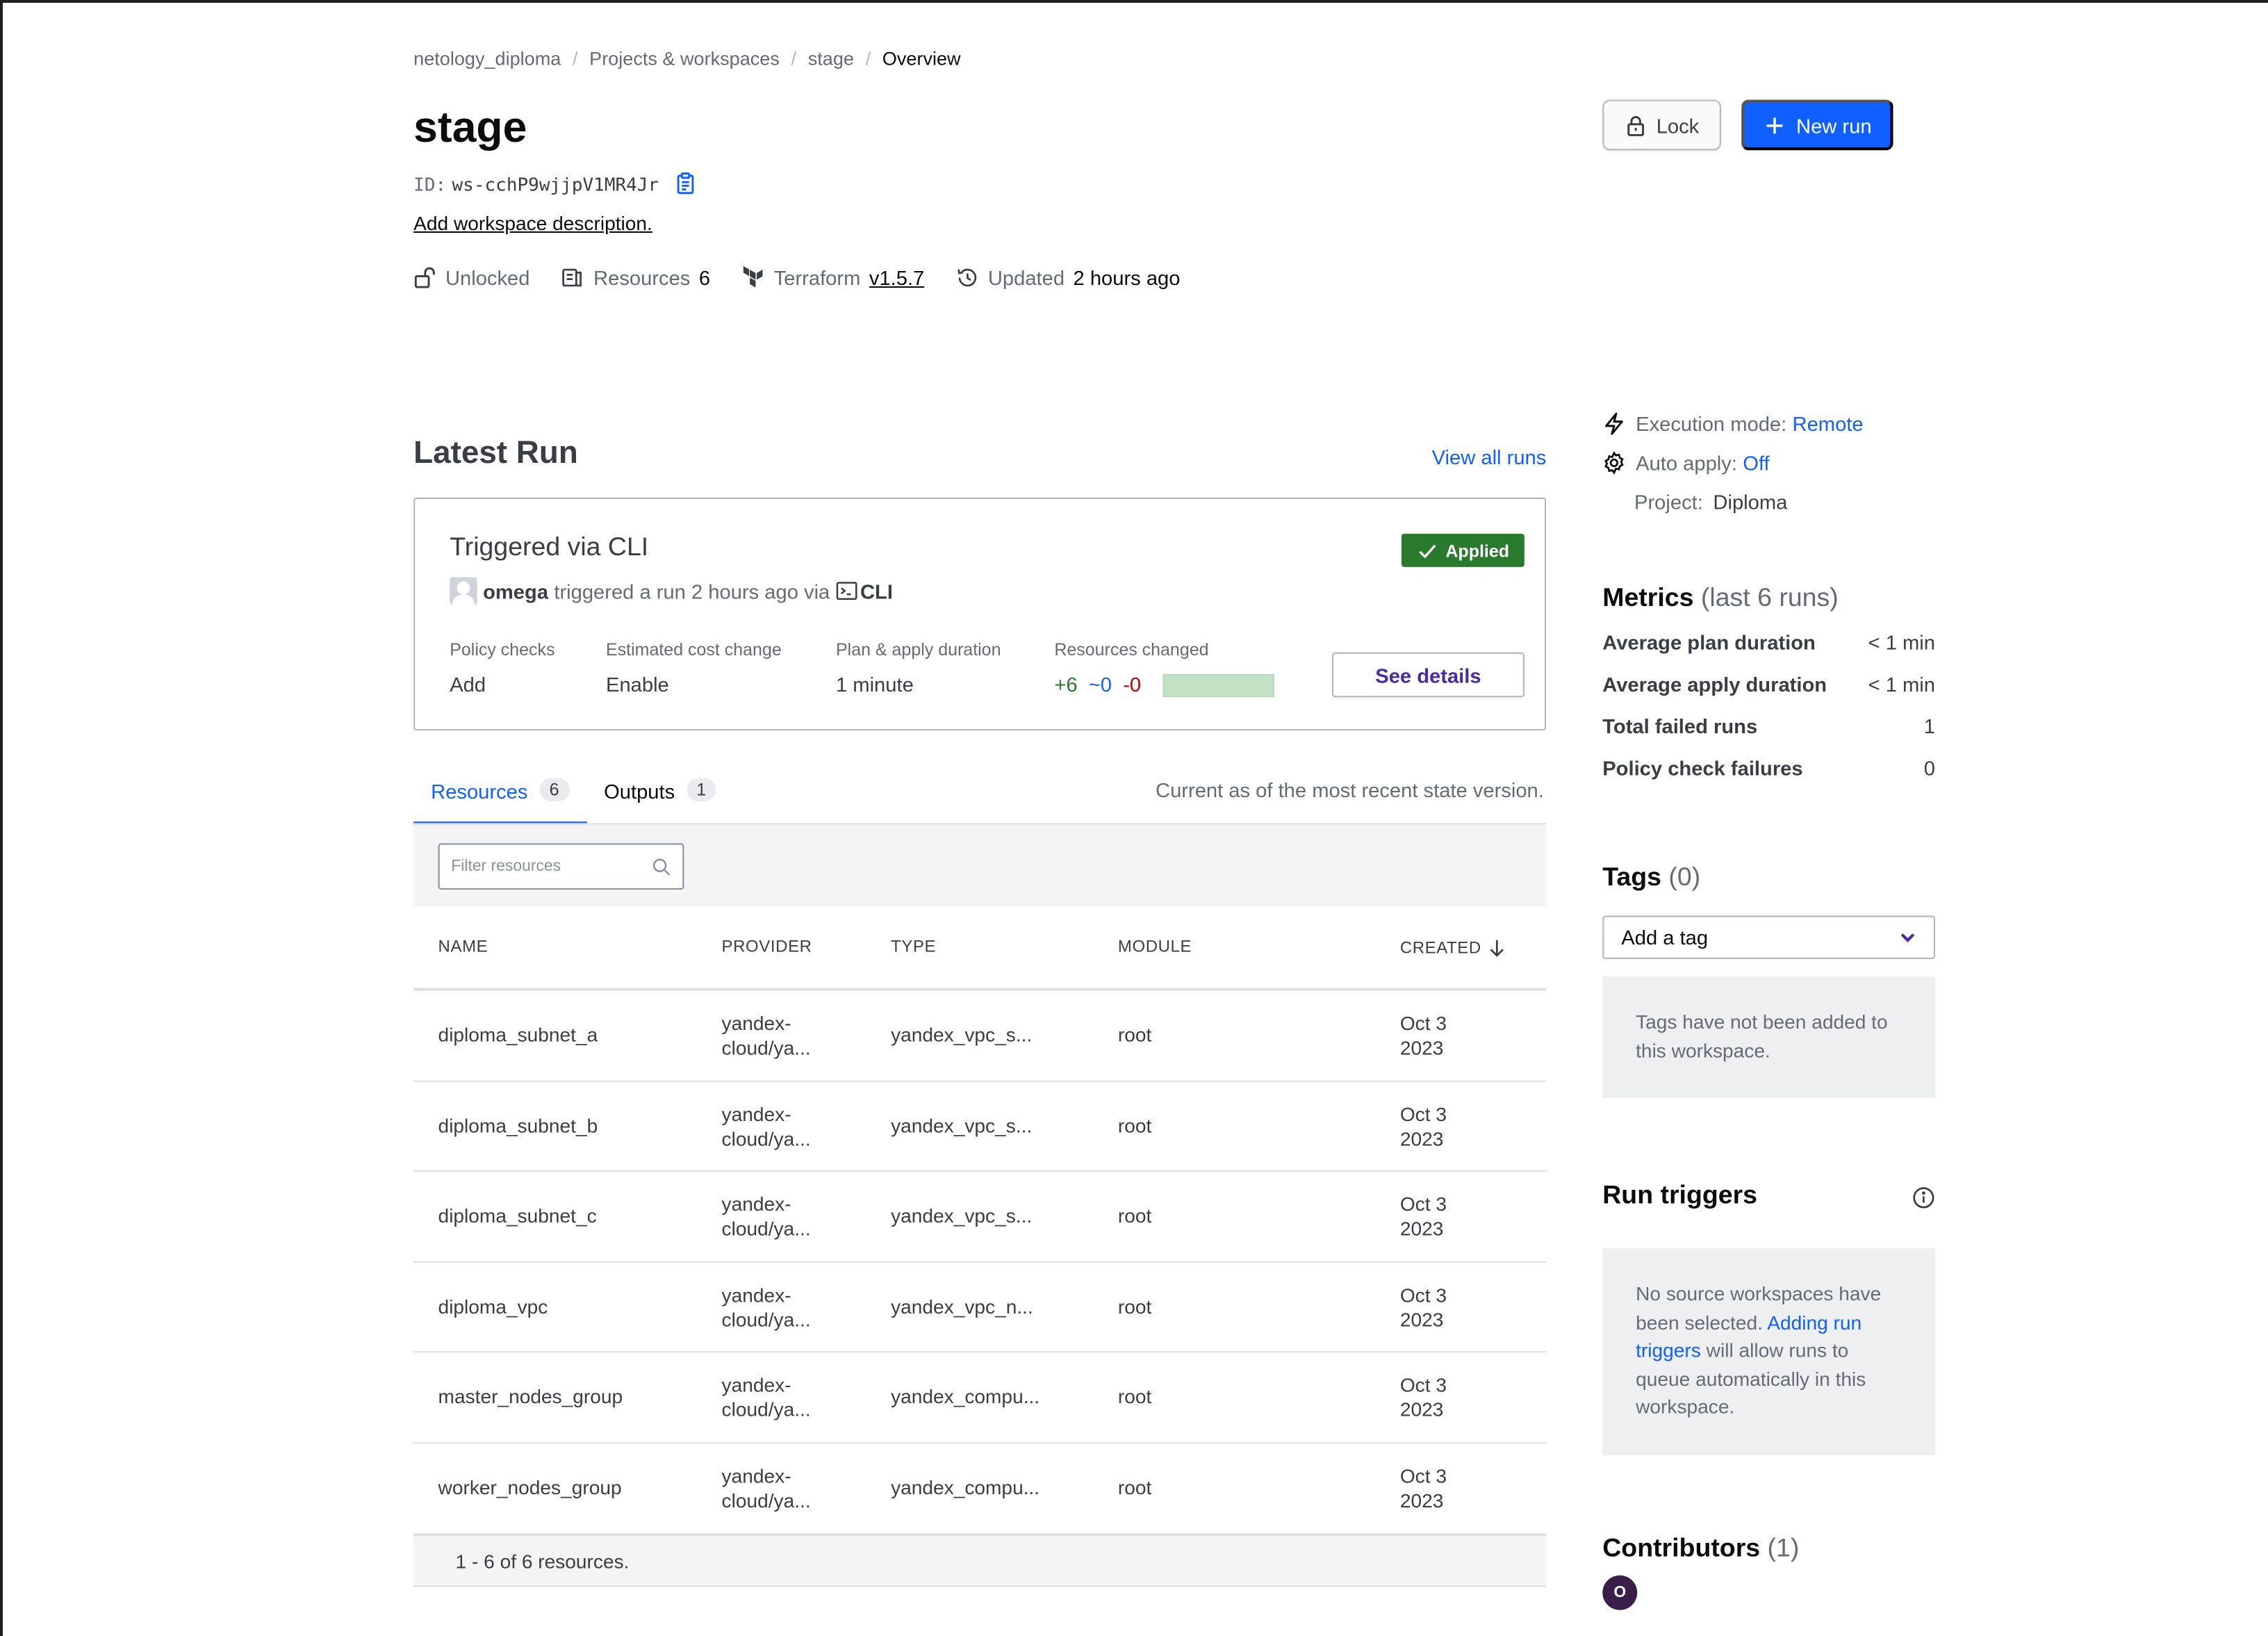 This screenshot has width=2268, height=1636. Describe the element at coordinates (1902, 684) in the screenshot. I see `metric-value: < 1 min` at that location.